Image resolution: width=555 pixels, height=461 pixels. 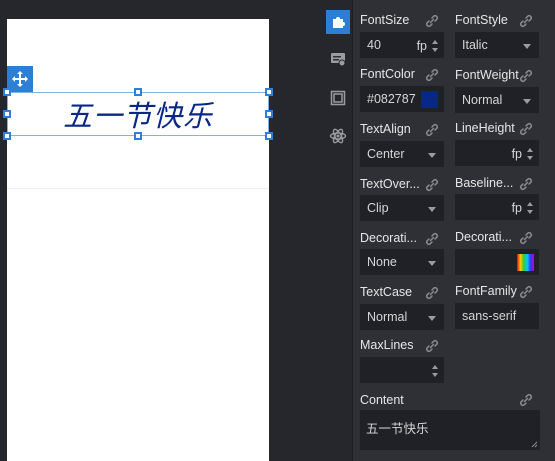 What do you see at coordinates (429, 99) in the screenshot?
I see `font-color-swatch` at bounding box center [429, 99].